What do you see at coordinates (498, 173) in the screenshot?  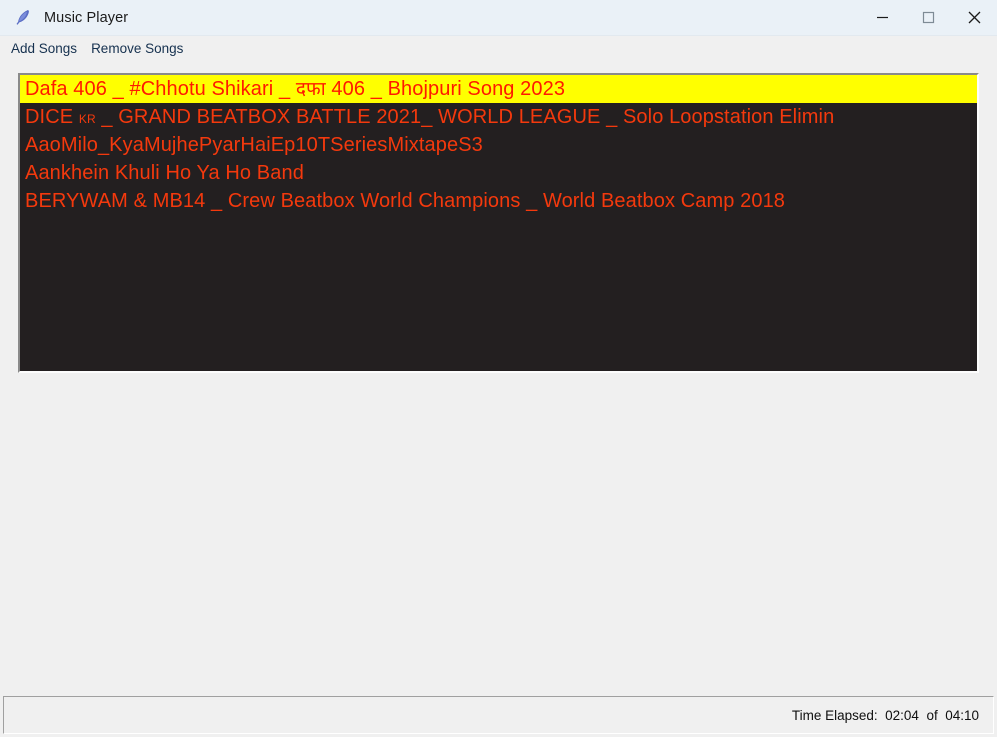 I see `list-item: Aankhein Khuli Ho Ya Ho Band` at bounding box center [498, 173].